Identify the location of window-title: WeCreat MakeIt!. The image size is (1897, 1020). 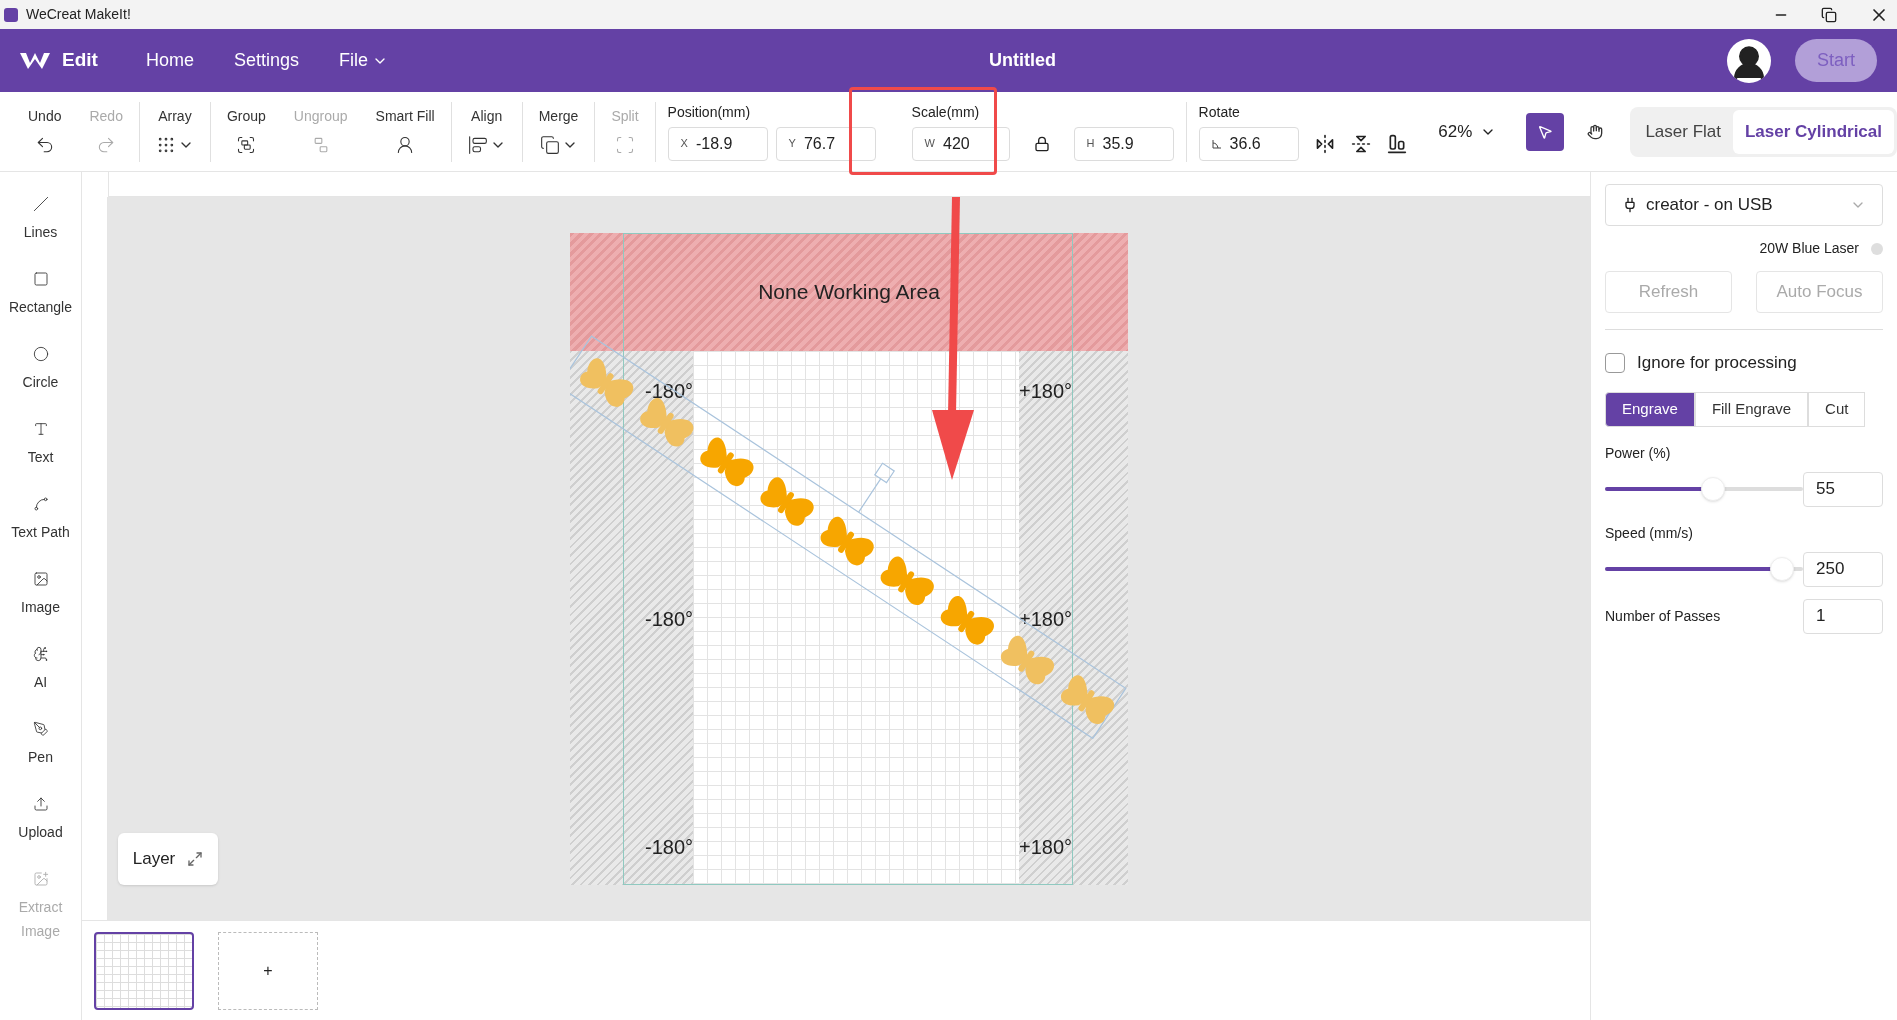
(78, 14).